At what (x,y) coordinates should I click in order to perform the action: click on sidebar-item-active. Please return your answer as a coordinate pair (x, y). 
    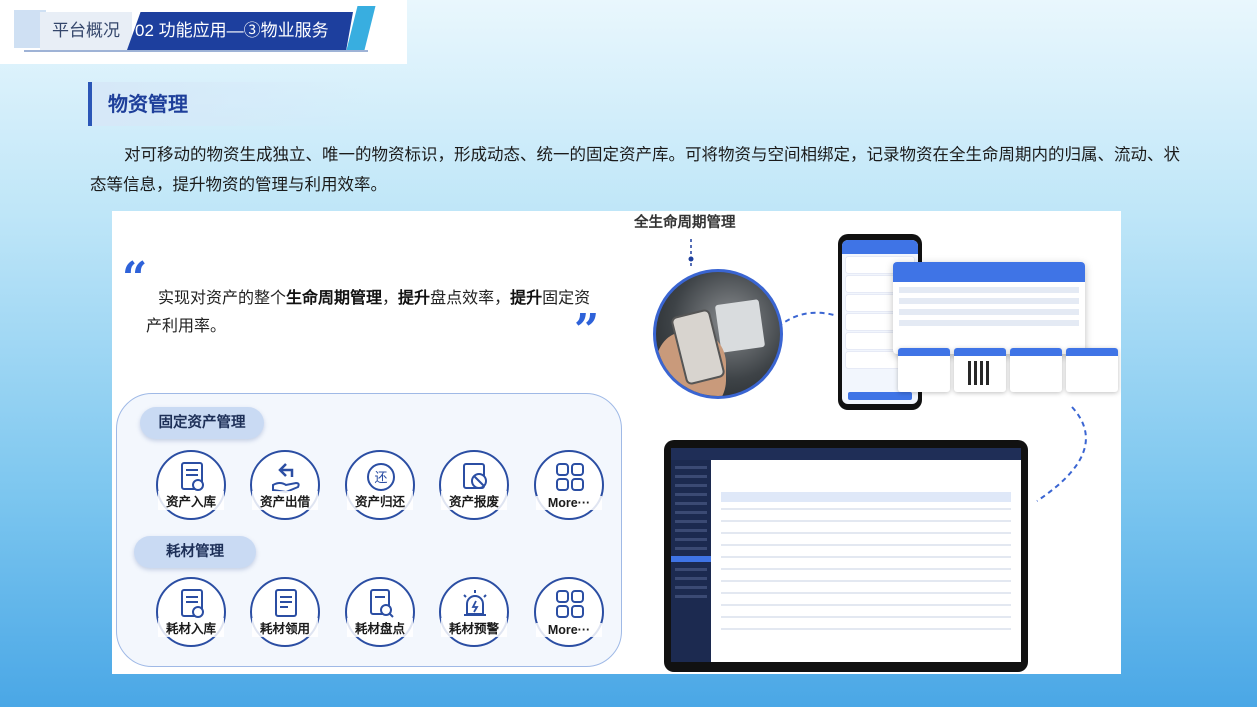
    Looking at the image, I should click on (691, 559).